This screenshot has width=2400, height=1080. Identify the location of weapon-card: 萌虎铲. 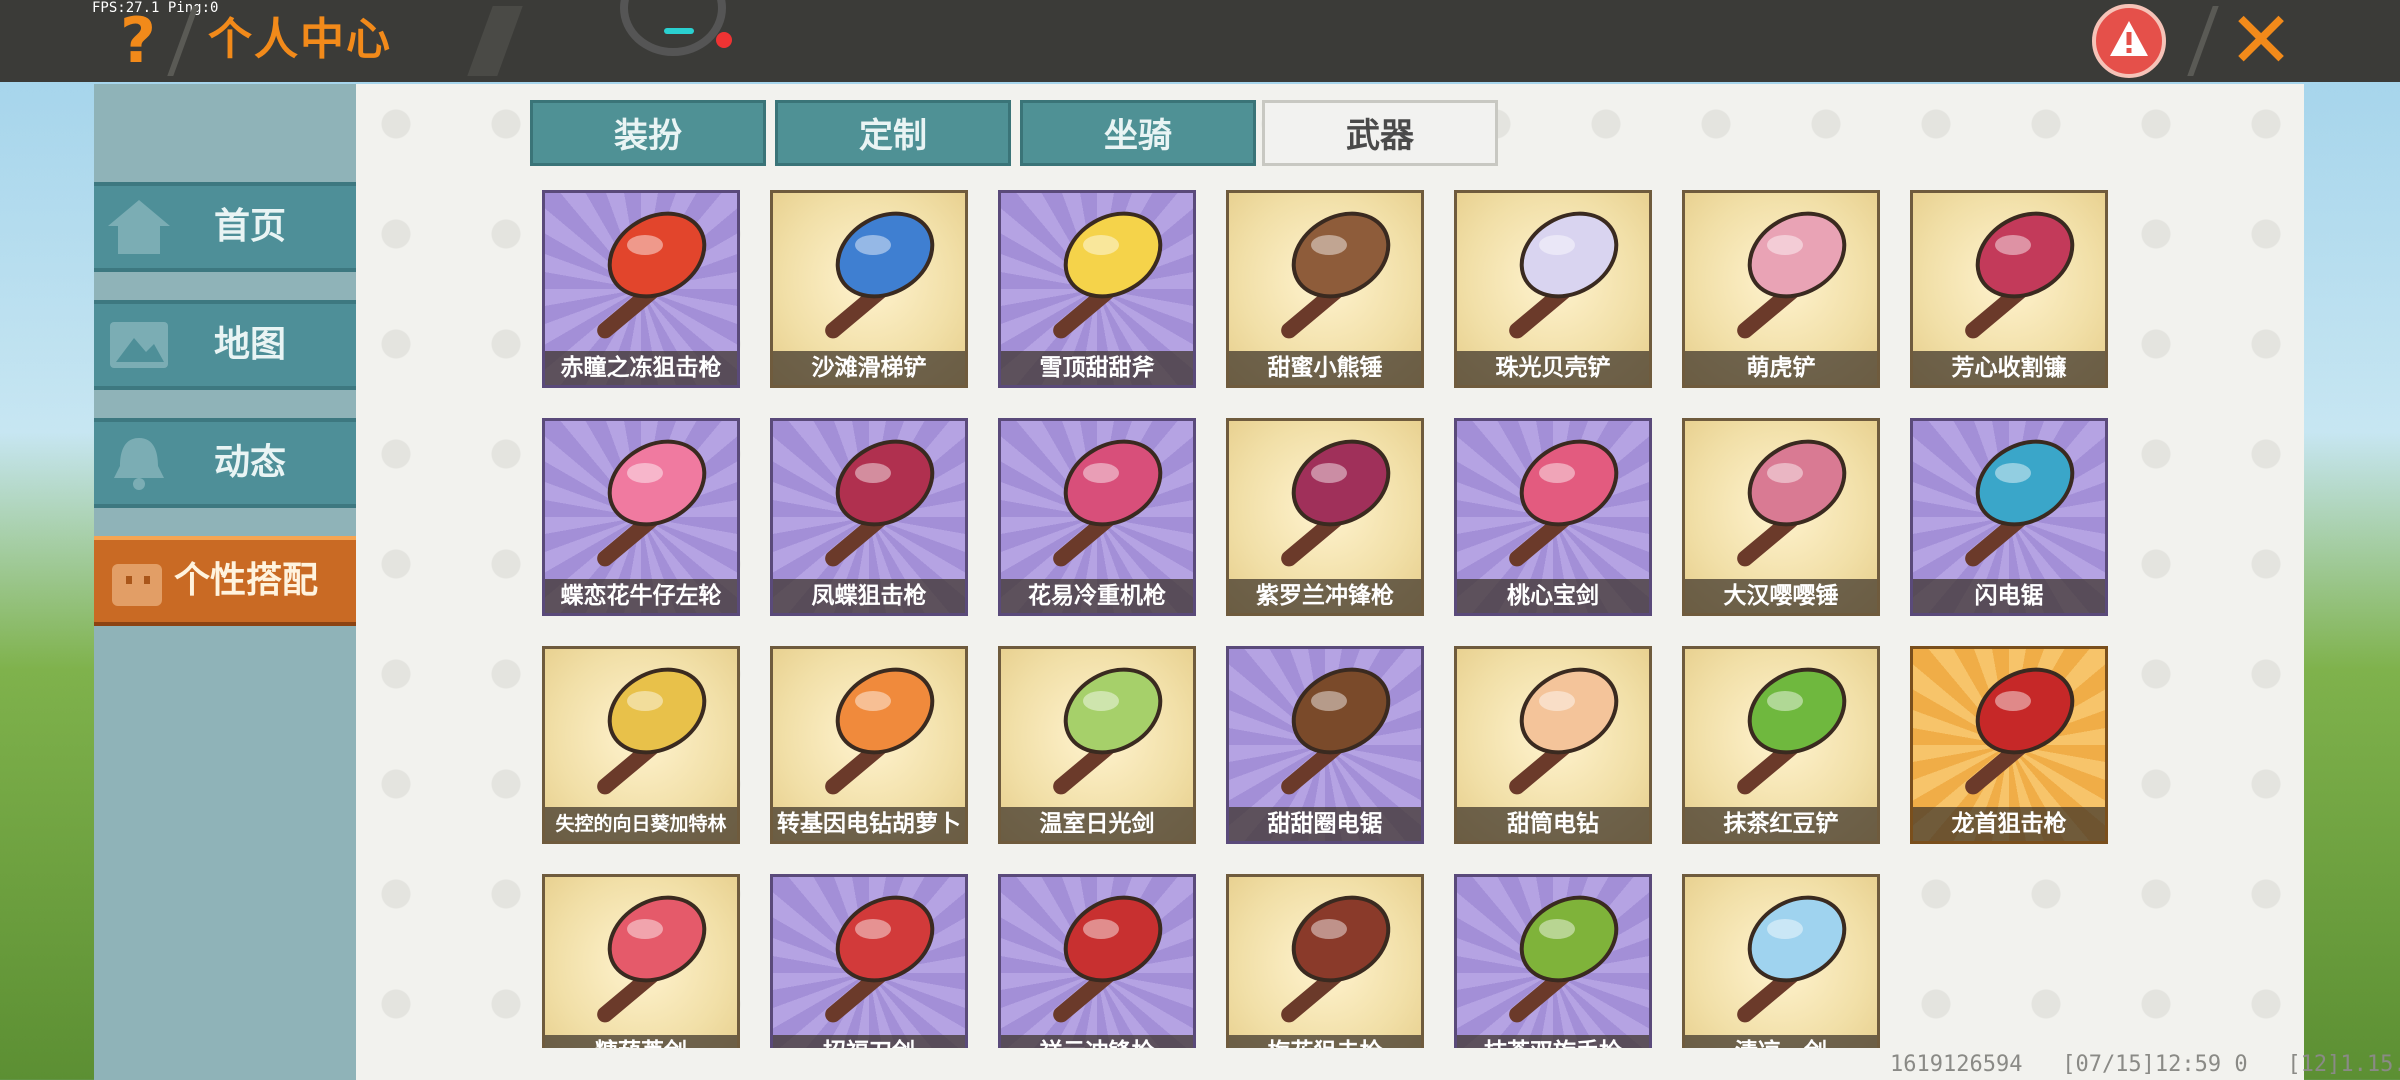
(1781, 289).